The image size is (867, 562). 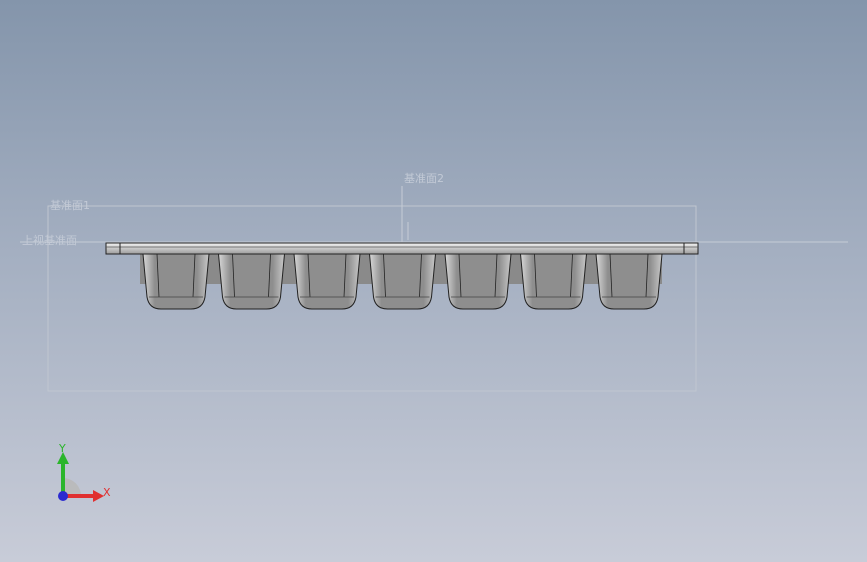 I want to click on triad-graphic, so click(x=80, y=477).